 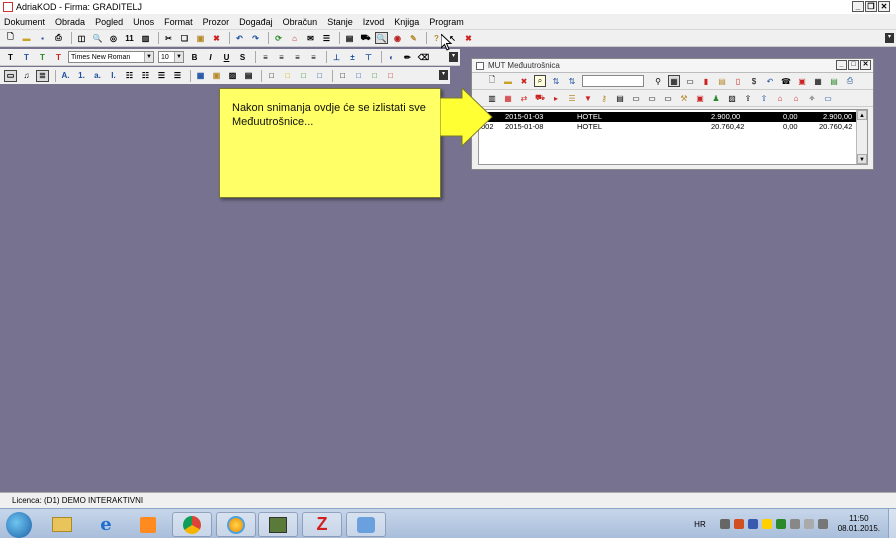 I want to click on tray-update-icon, so click(x=780, y=524).